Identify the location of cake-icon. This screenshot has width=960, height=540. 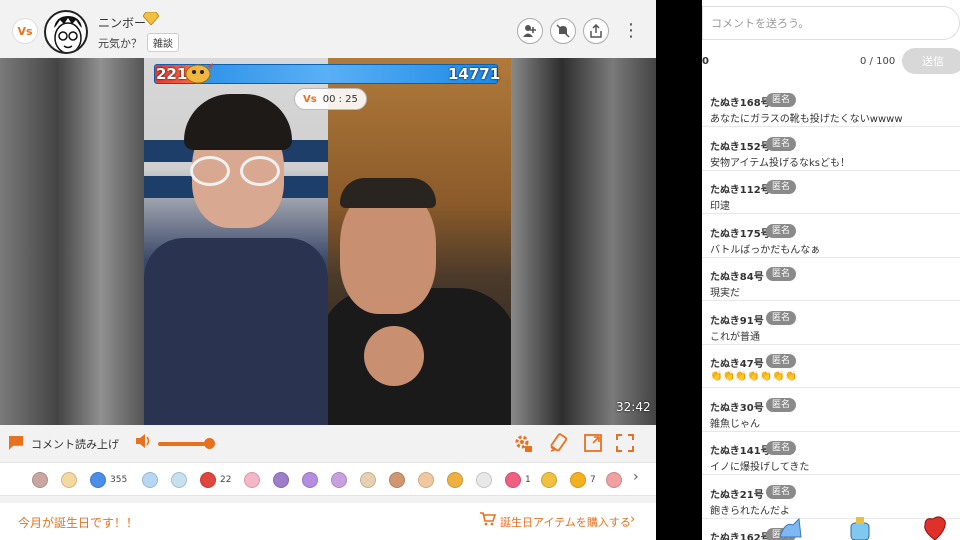
(69, 480).